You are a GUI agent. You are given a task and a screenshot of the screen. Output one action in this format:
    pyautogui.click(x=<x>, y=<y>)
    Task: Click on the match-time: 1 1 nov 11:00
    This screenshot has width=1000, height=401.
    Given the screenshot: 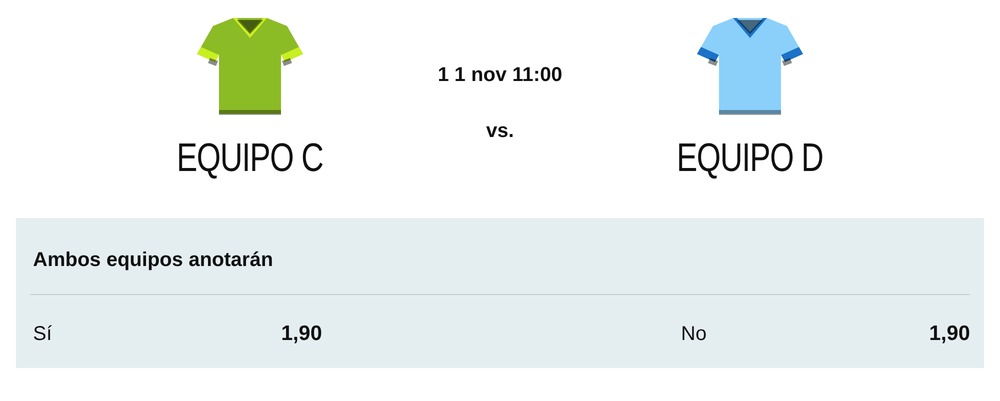 What is the action you would take?
    pyautogui.click(x=500, y=75)
    